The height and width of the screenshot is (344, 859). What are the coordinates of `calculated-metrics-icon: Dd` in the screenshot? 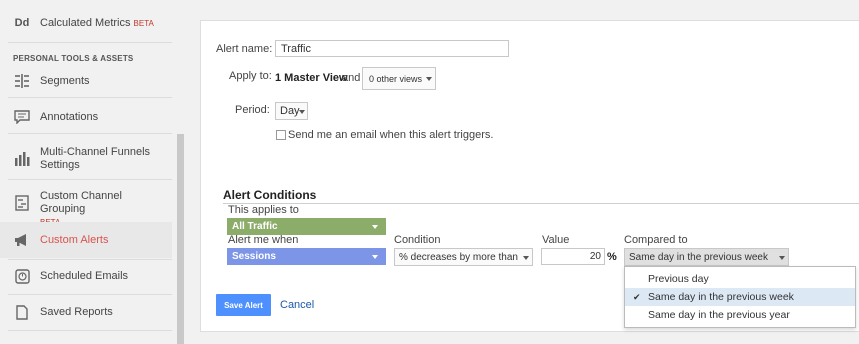 It's located at (22, 23).